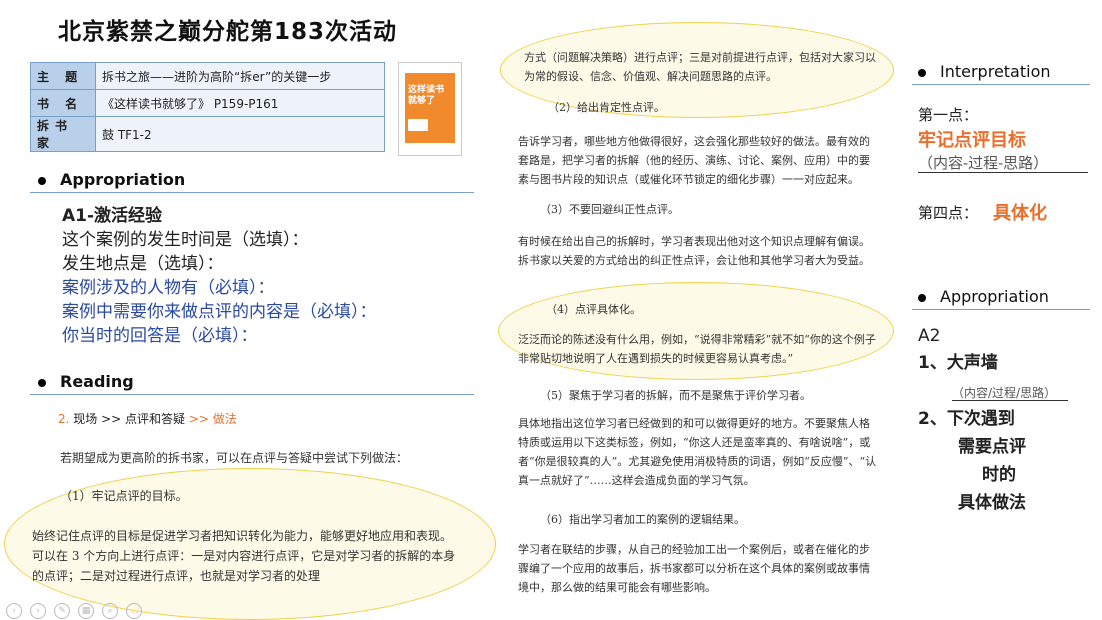 This screenshot has width=1102, height=620. Describe the element at coordinates (929, 336) in the screenshot. I see `a2-label: A2` at that location.